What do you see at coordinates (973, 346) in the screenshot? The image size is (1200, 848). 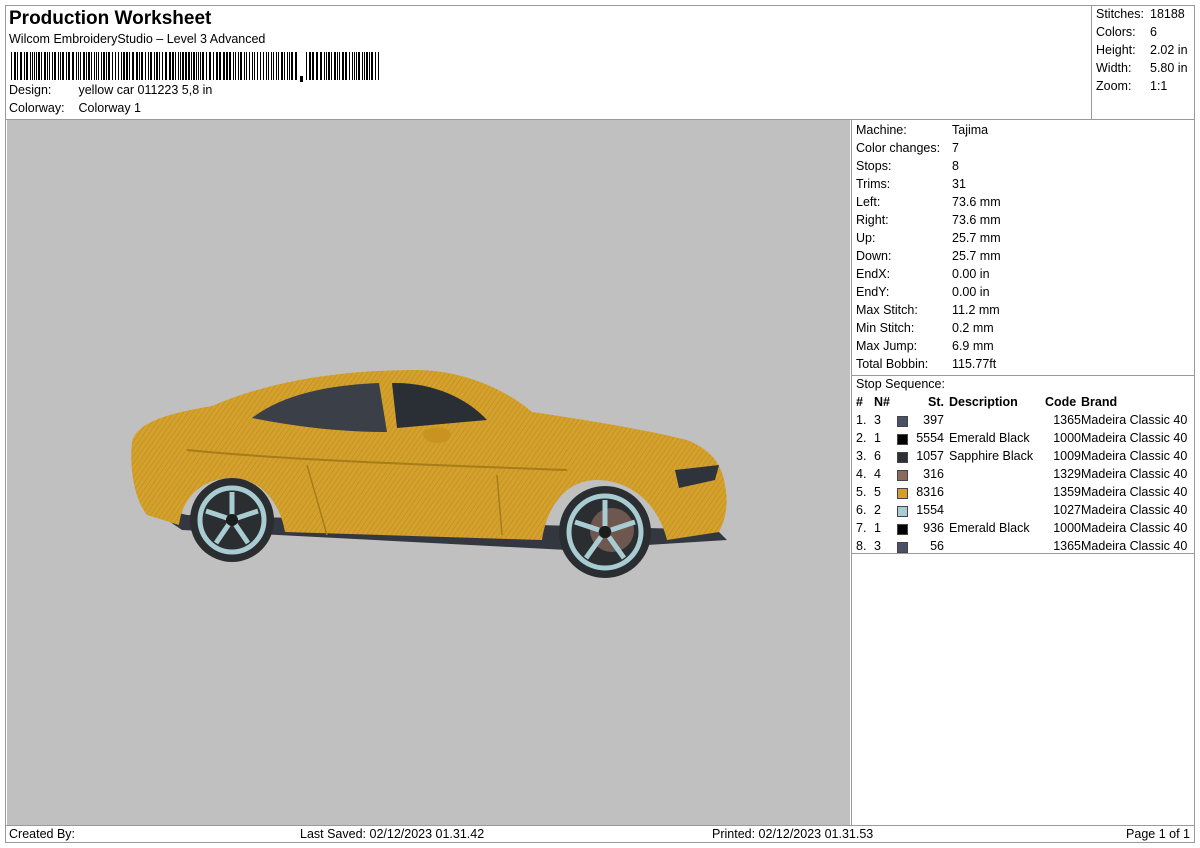 I see `machine-info-value: 6.9 mm` at bounding box center [973, 346].